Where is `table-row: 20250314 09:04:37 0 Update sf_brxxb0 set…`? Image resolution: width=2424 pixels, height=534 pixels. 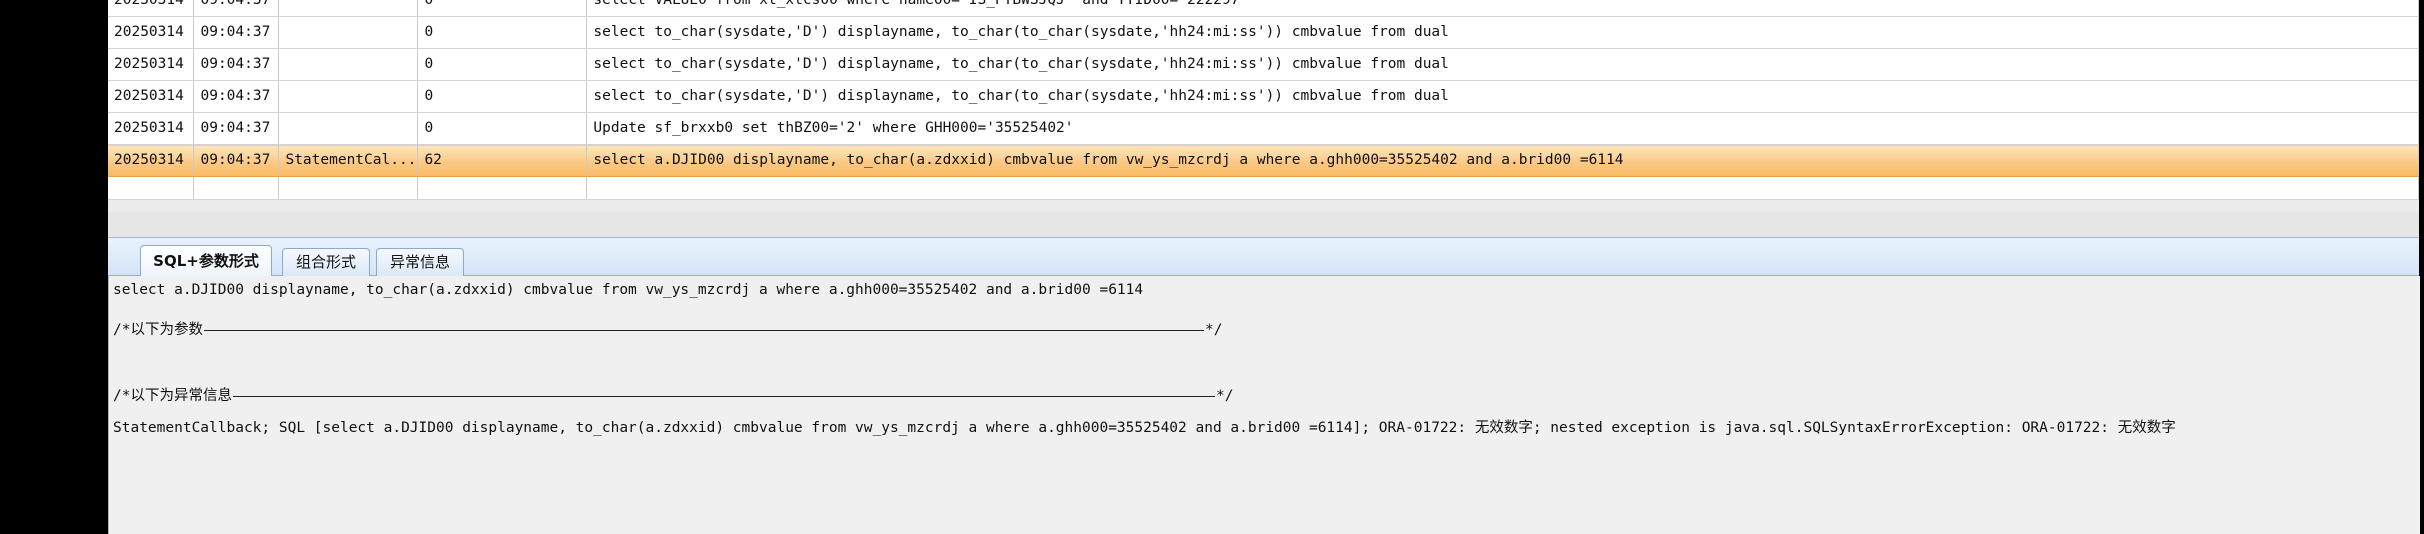
table-row: 20250314 09:04:37 0 Update sf_brxxb0 set… is located at coordinates (1263, 128).